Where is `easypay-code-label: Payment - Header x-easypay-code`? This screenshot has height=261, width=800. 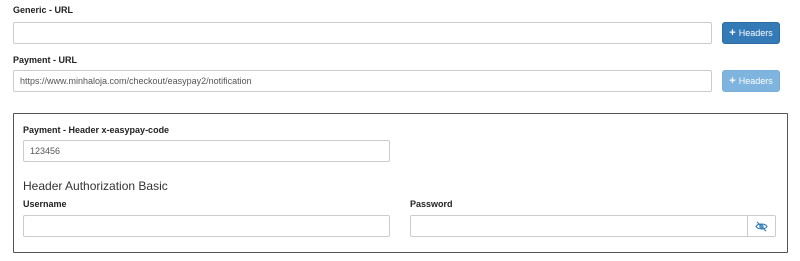 easypay-code-label: Payment - Header x-easypay-code is located at coordinates (96, 130).